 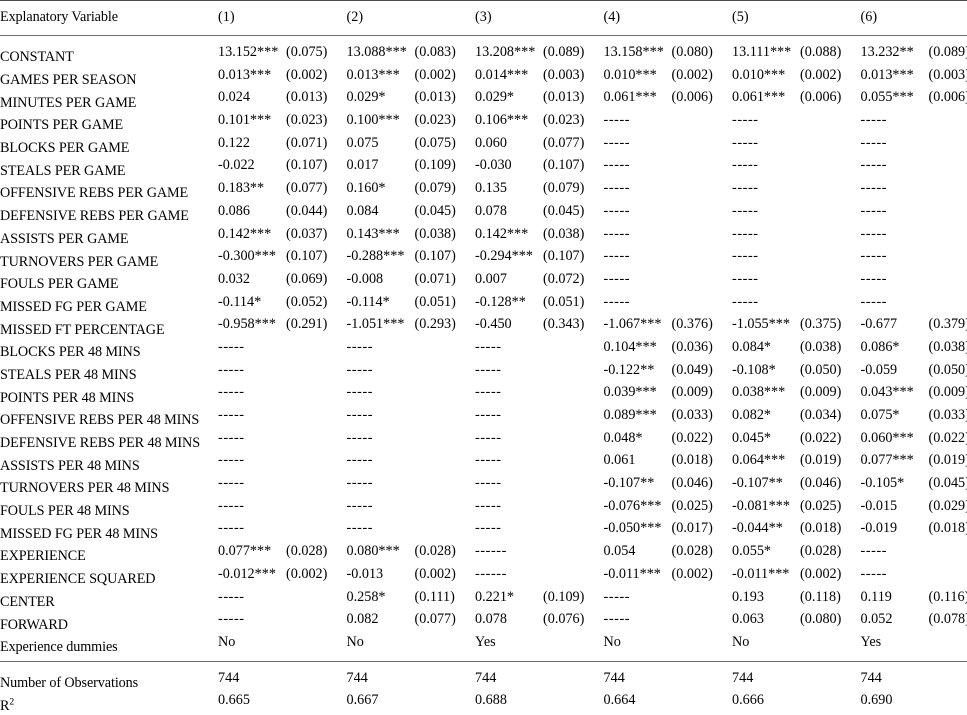 What do you see at coordinates (234, 700) in the screenshot?
I see `cell-value: 0.665` at bounding box center [234, 700].